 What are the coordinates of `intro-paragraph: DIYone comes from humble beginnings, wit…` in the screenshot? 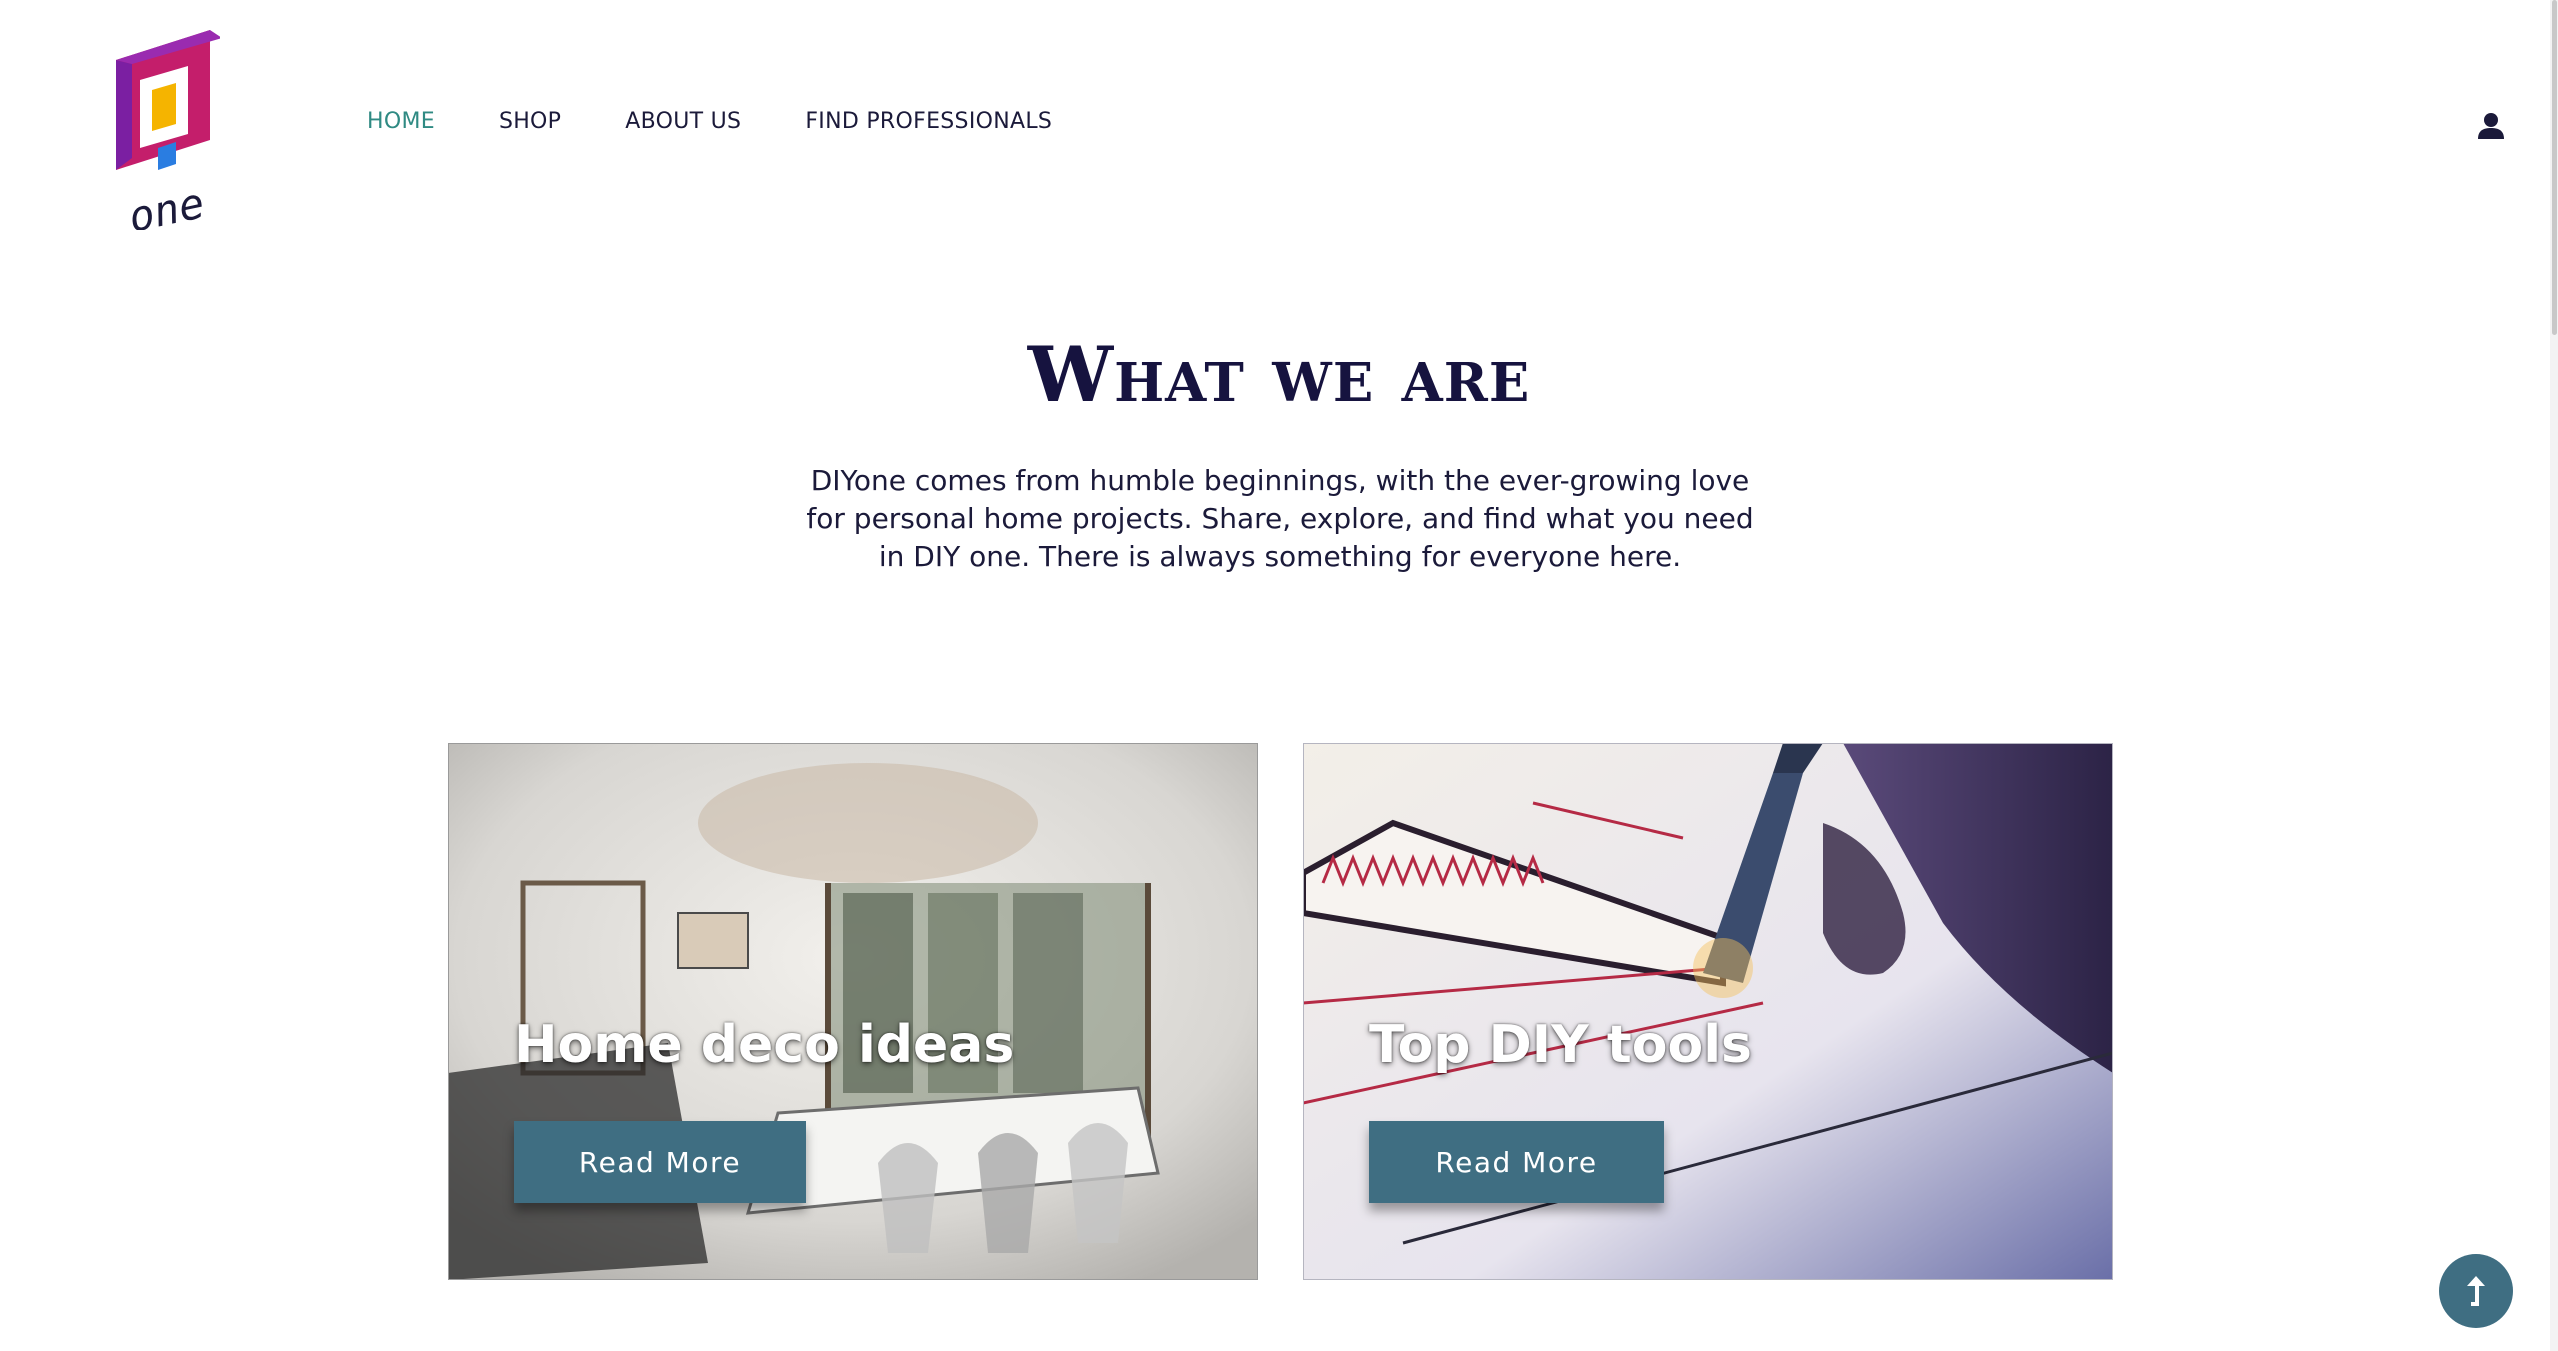 It's located at (1280, 518).